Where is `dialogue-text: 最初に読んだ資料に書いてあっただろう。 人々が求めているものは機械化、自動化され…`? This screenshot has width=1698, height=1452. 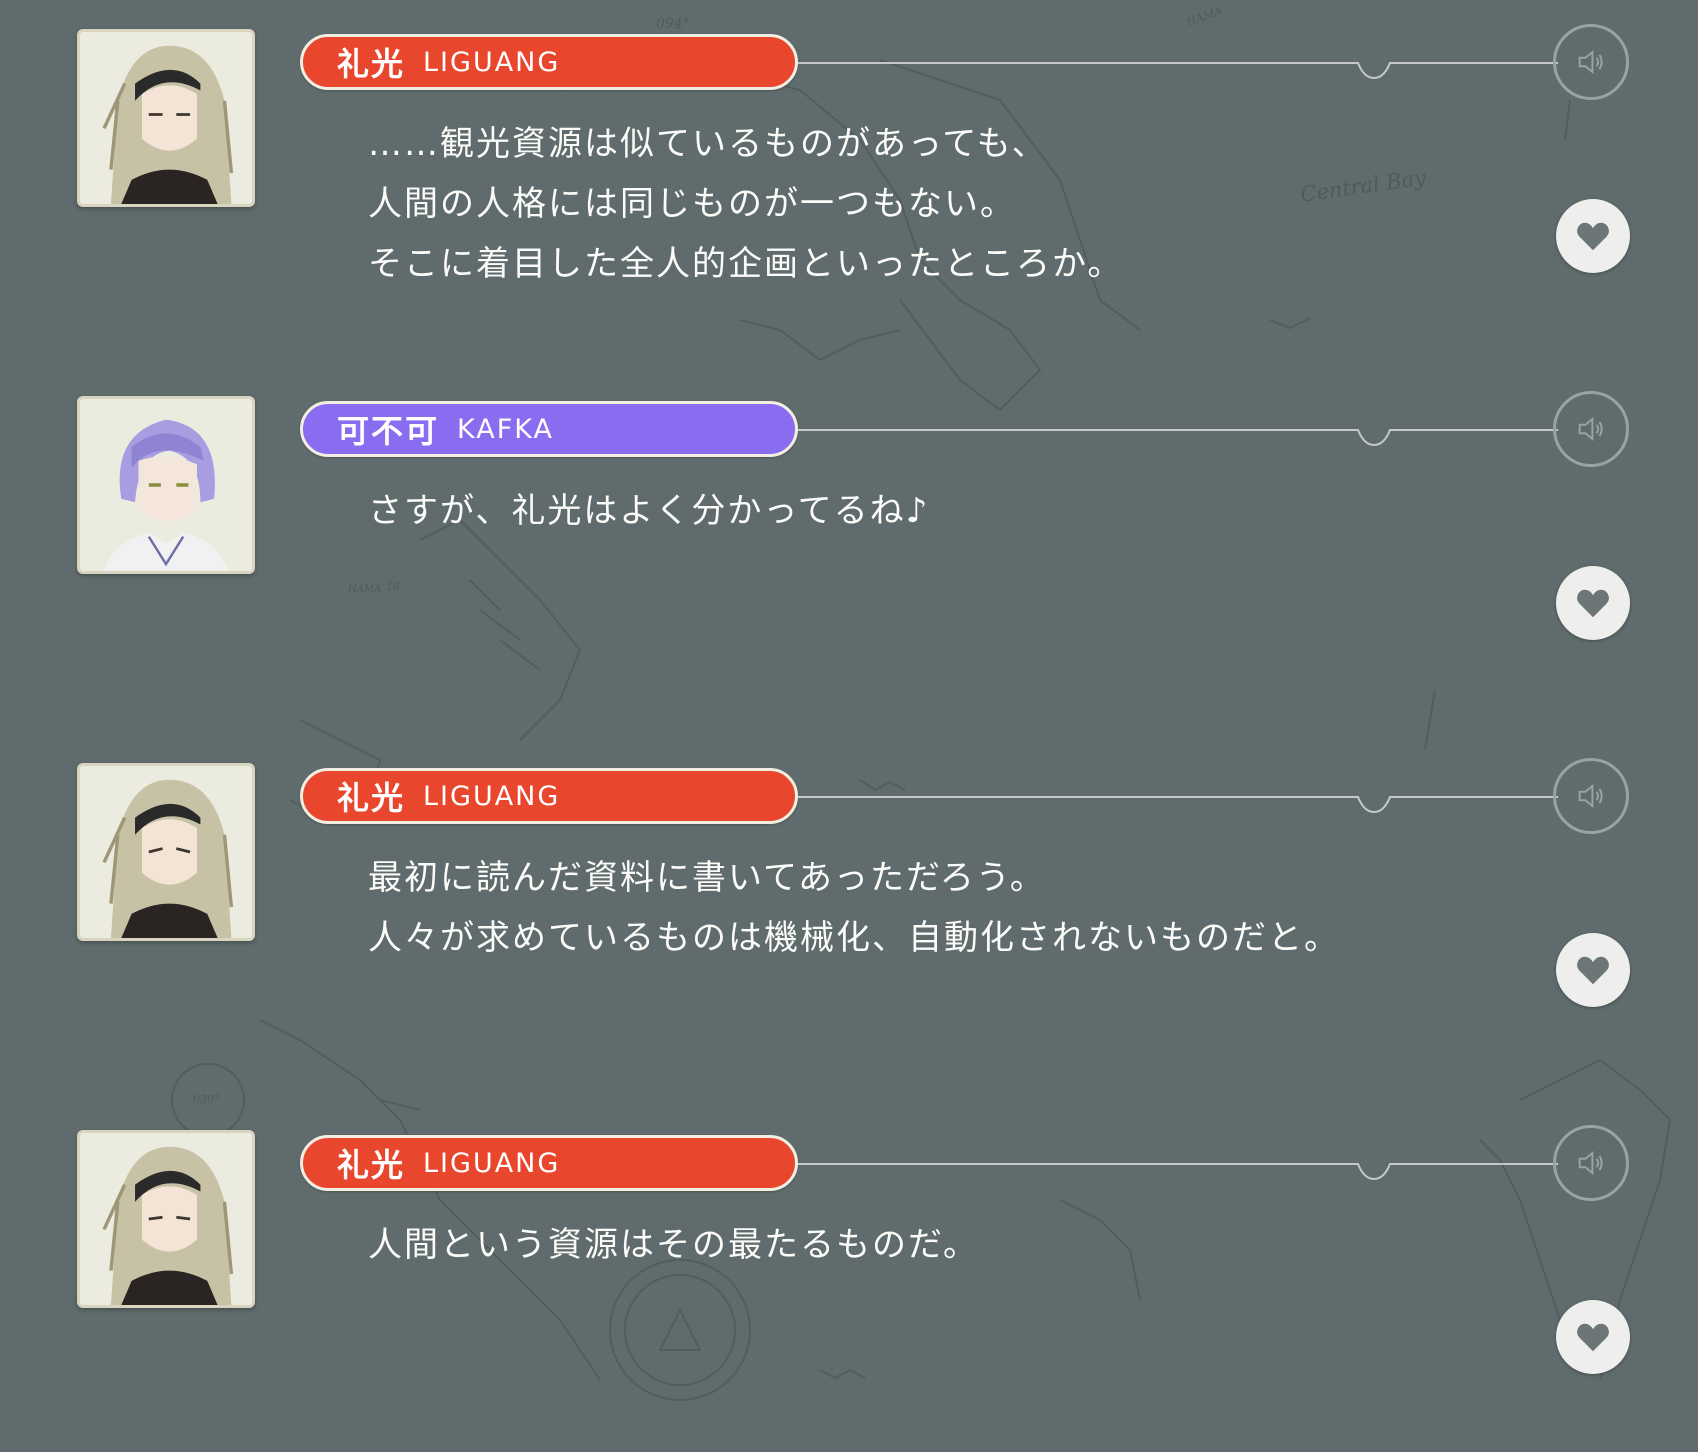
dialogue-text: 最初に読んだ資料に書いてあっただろう。 人々が求めているものは機械化、自動化され… is located at coordinates (854, 908).